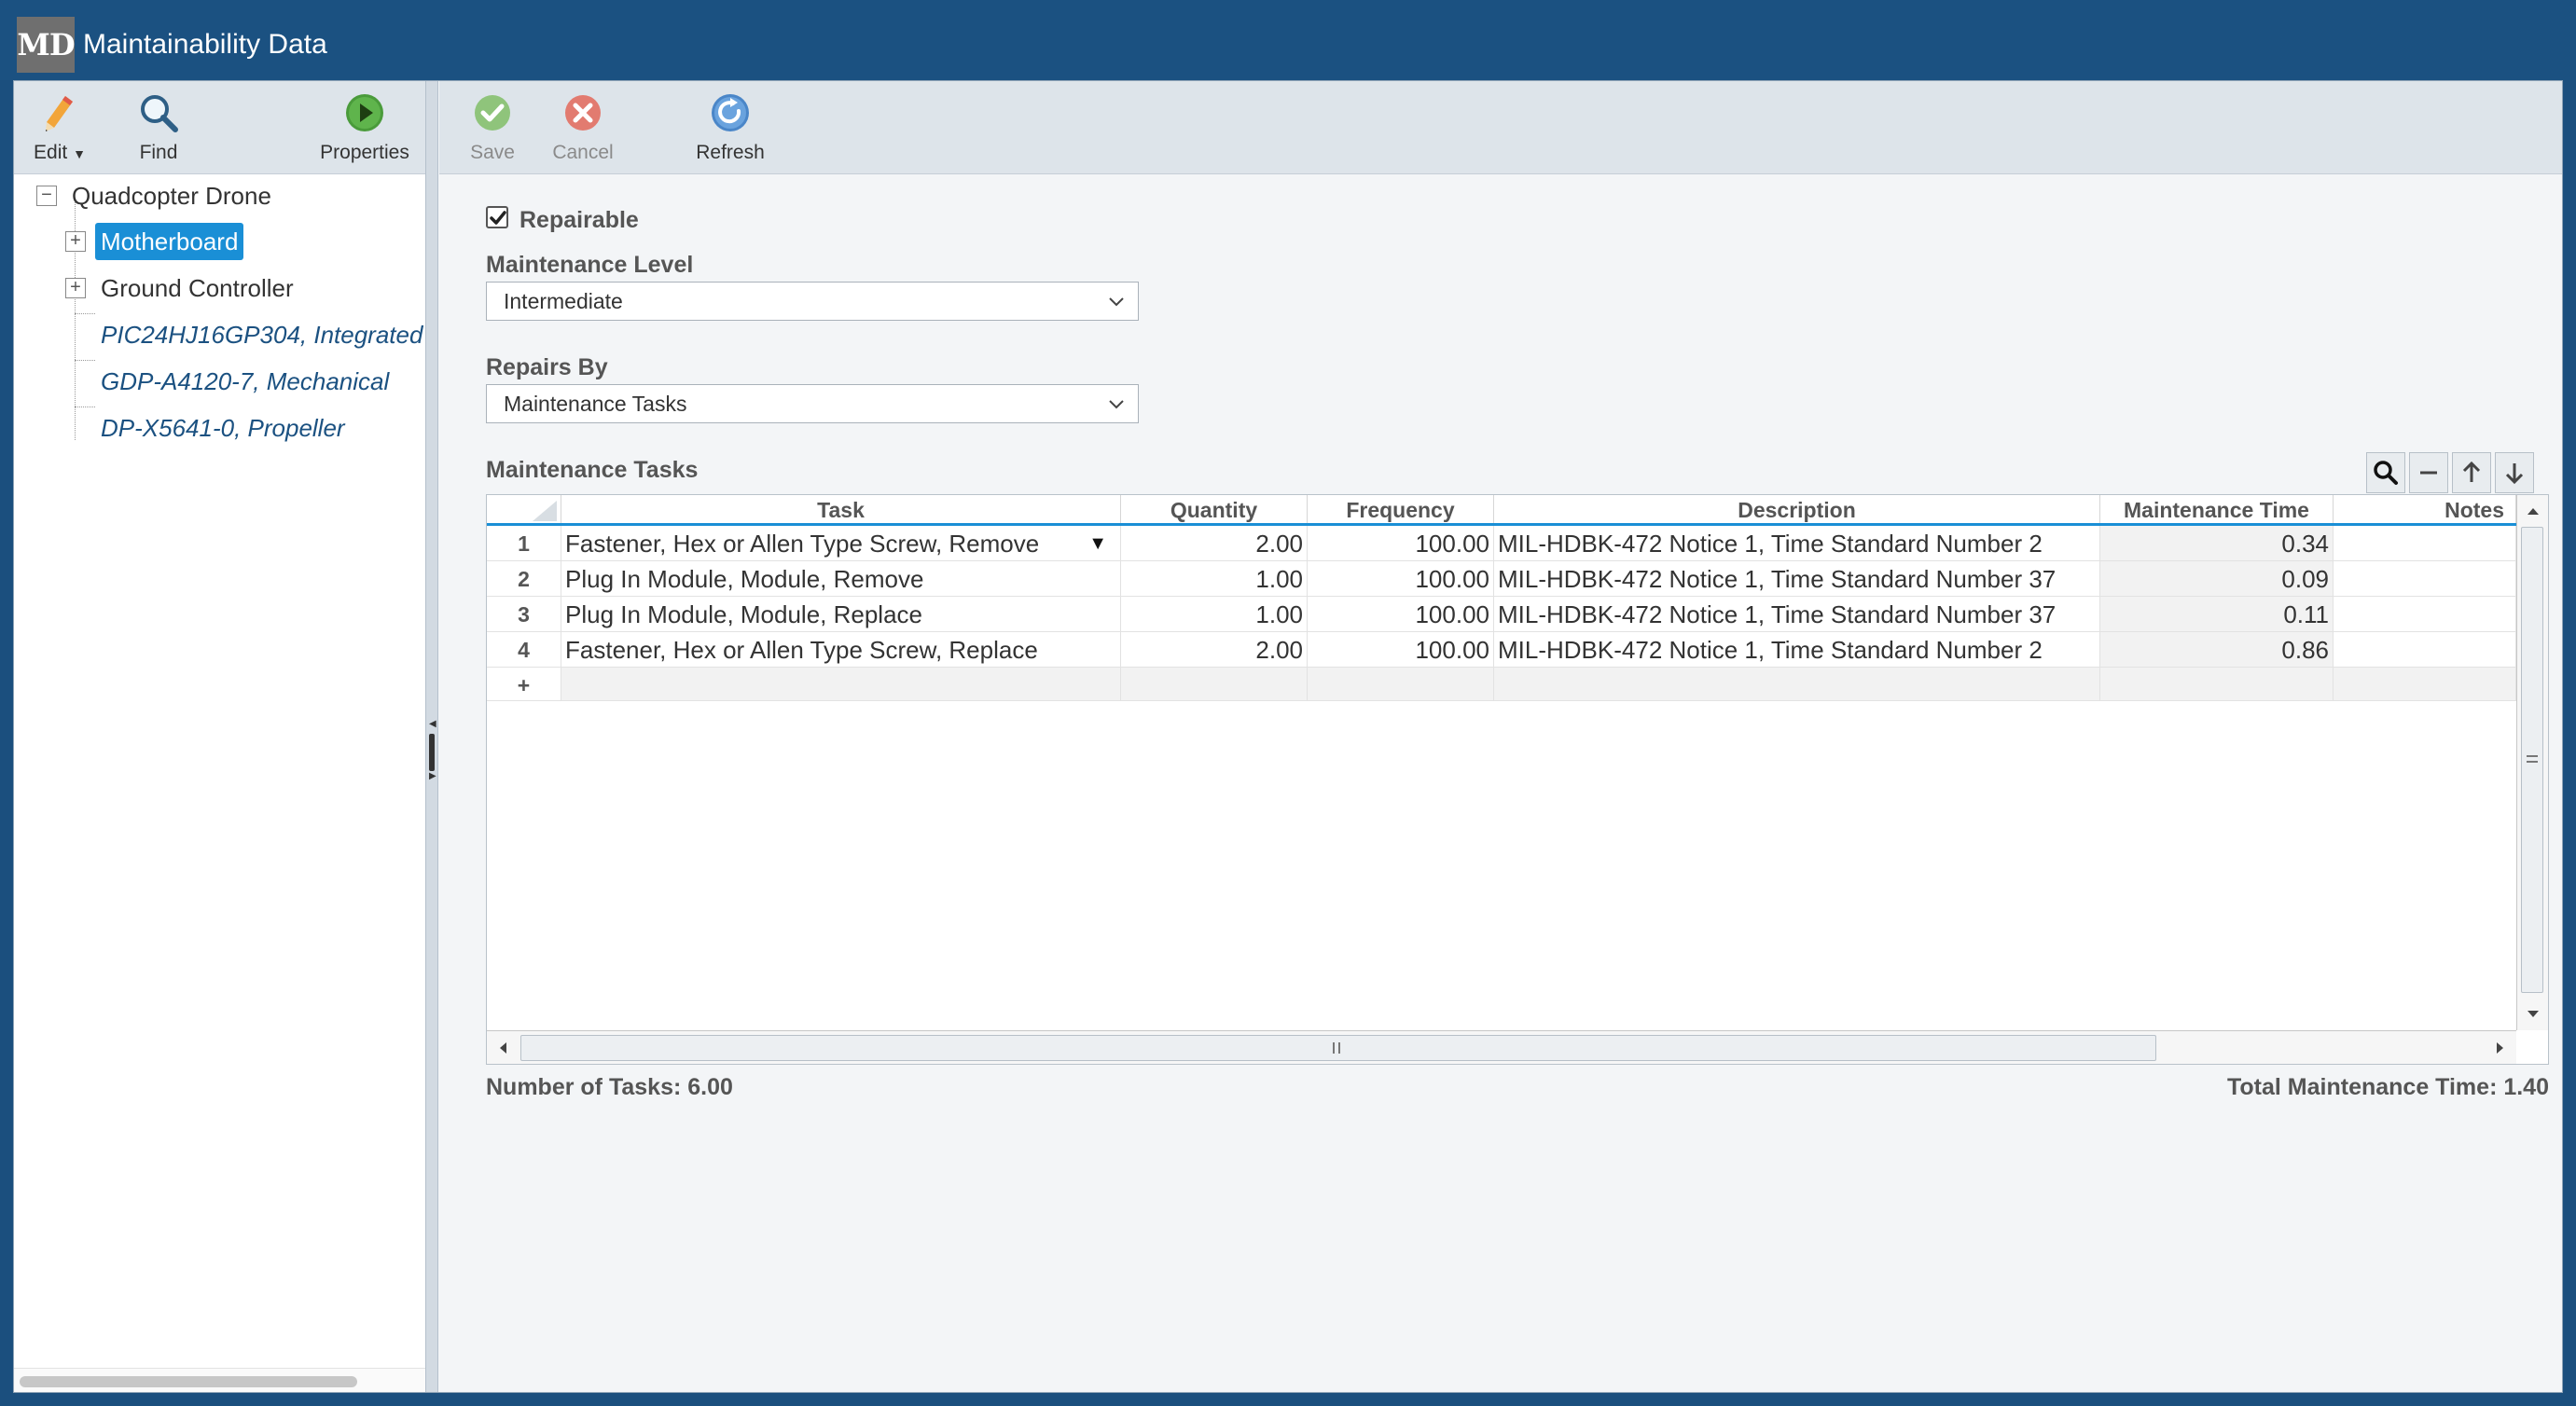 Image resolution: width=2576 pixels, height=1406 pixels. Describe the element at coordinates (1214, 509) in the screenshot. I see `column-header-quantity: Quantity` at that location.